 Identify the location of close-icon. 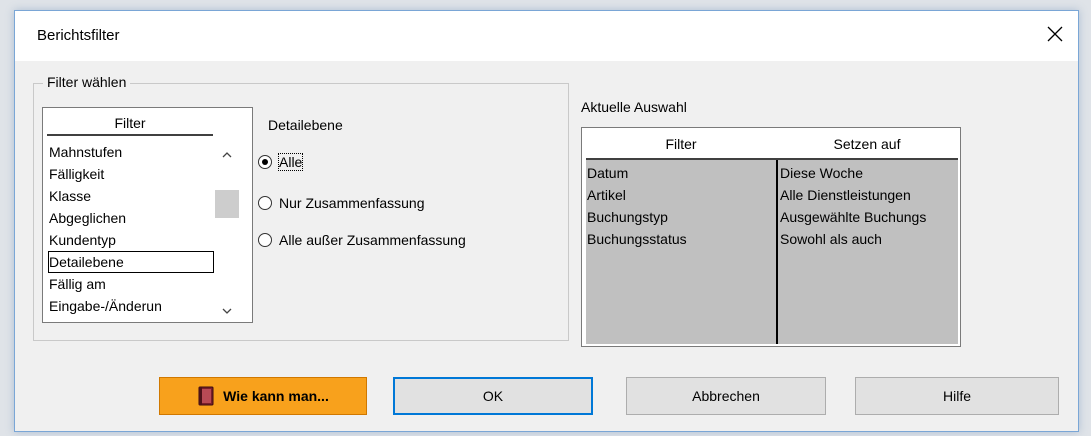
(1055, 34).